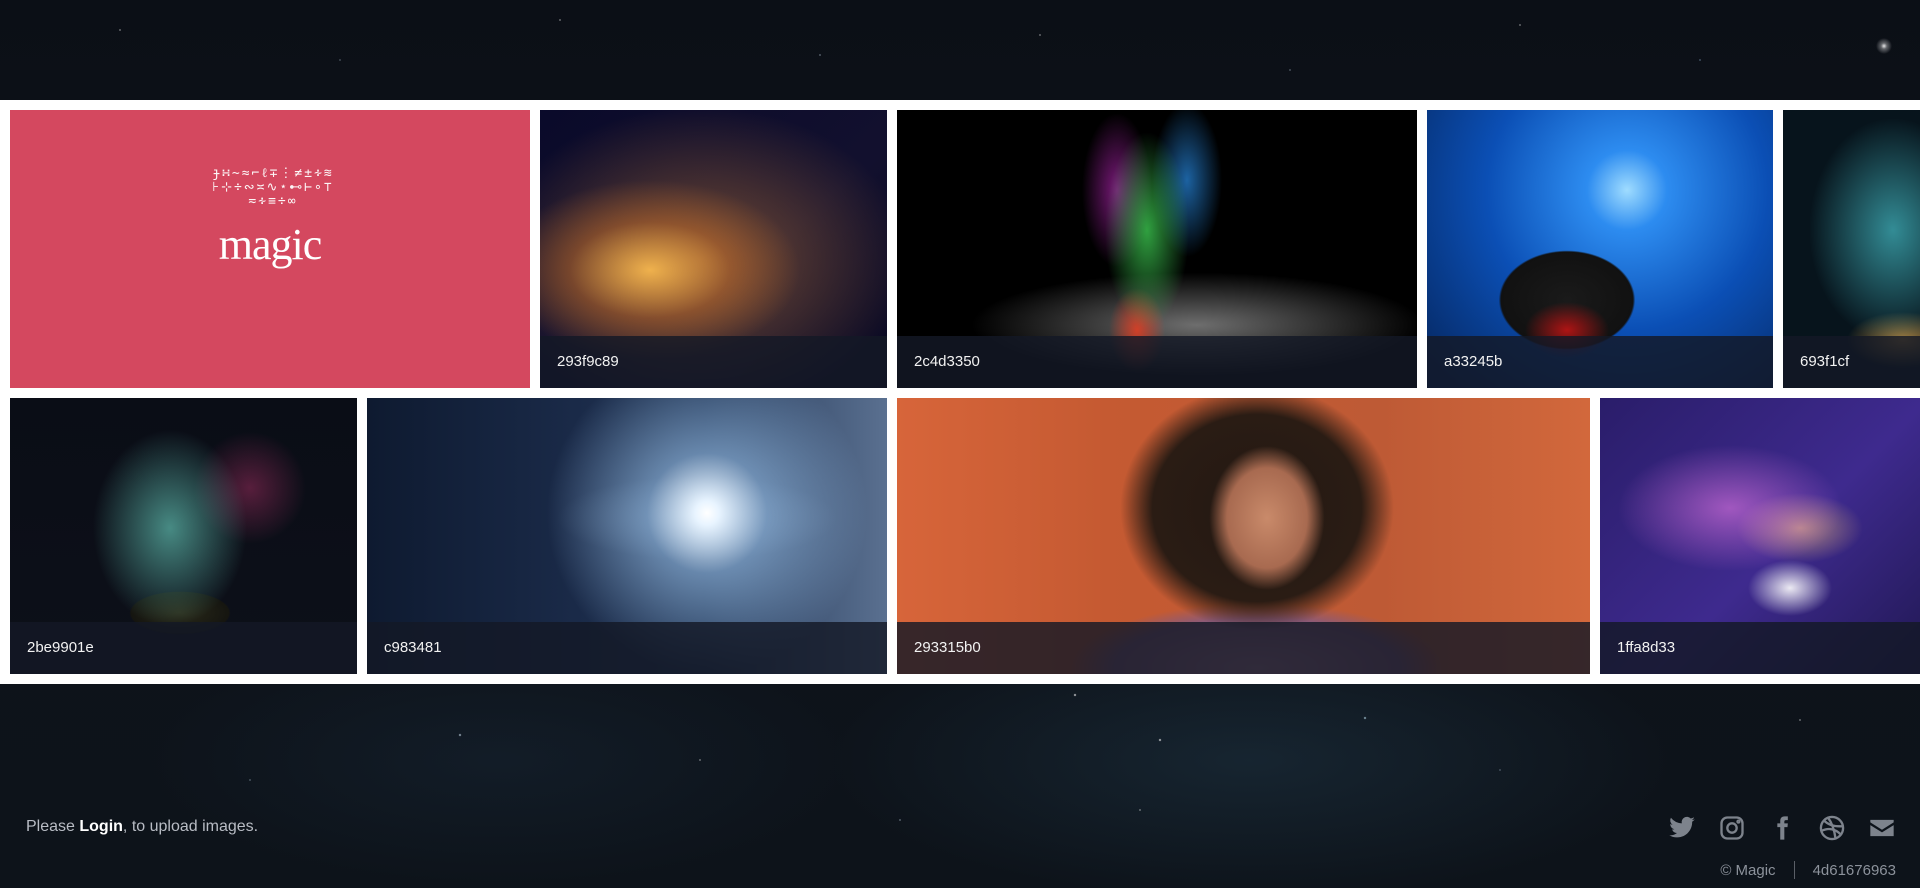 Image resolution: width=1920 pixels, height=888 pixels. What do you see at coordinates (1732, 828) in the screenshot?
I see `instagram-icon` at bounding box center [1732, 828].